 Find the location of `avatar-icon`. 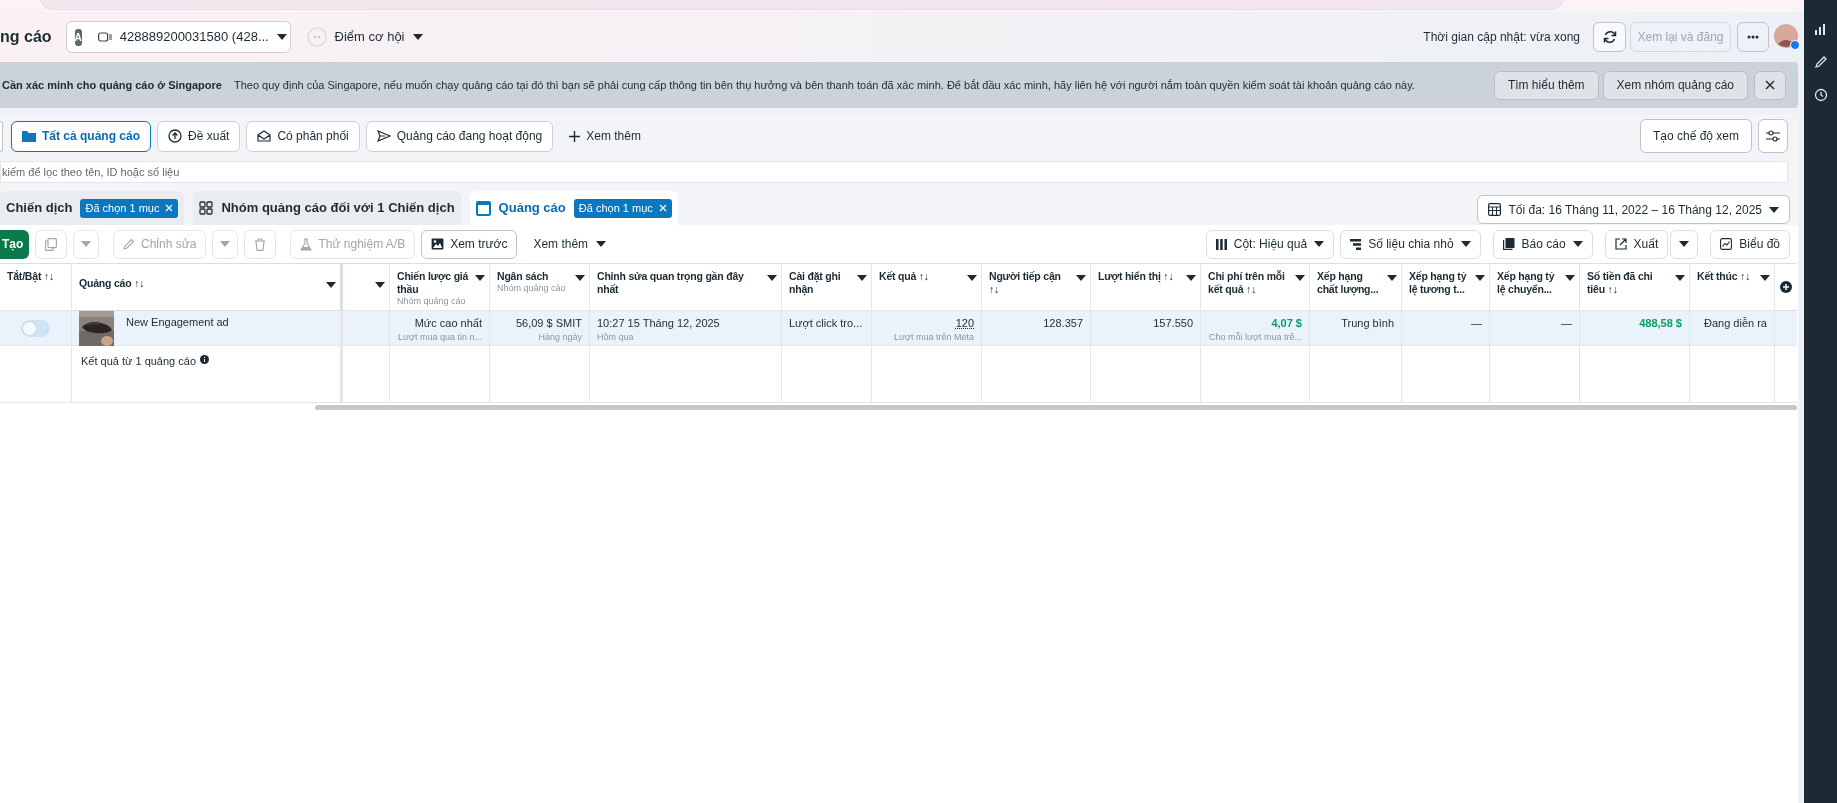

avatar-icon is located at coordinates (1787, 37).